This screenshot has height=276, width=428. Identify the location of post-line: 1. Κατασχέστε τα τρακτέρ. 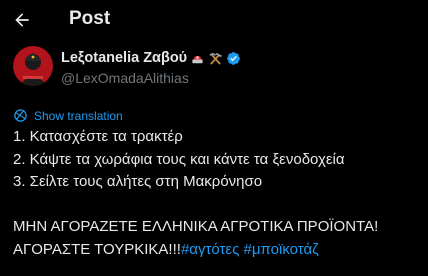
(98, 136).